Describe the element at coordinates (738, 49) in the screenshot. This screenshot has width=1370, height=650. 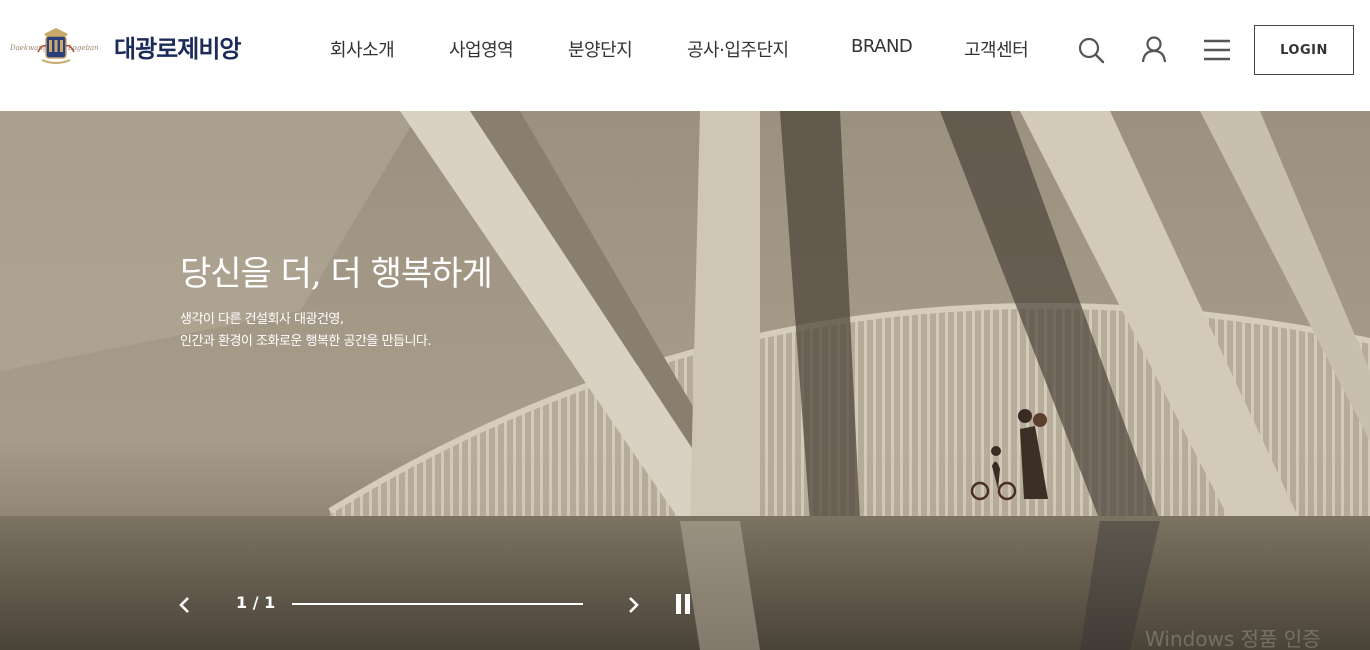
I see `nav-item-construction-complex: 공사·입주단지` at that location.